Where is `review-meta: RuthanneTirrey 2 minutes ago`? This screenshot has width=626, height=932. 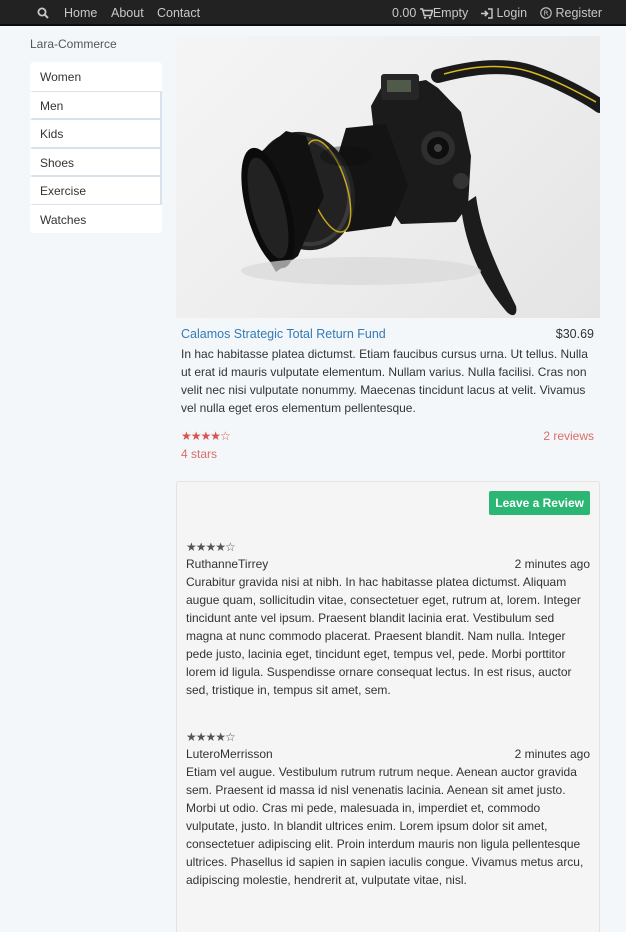
review-meta: RuthanneTirrey 2 minutes ago is located at coordinates (388, 565).